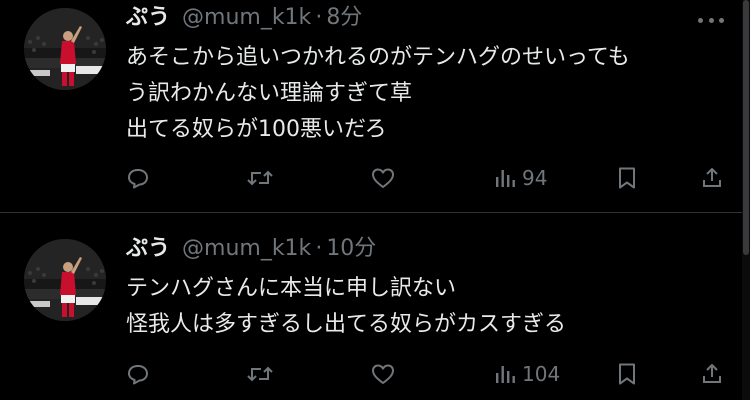  Describe the element at coordinates (541, 374) in the screenshot. I see `views-count: 104` at that location.